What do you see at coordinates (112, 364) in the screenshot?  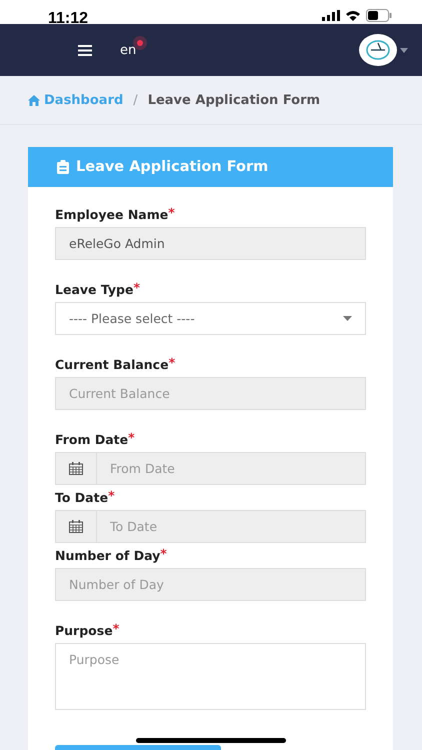 I see `field-label: Current Balance` at bounding box center [112, 364].